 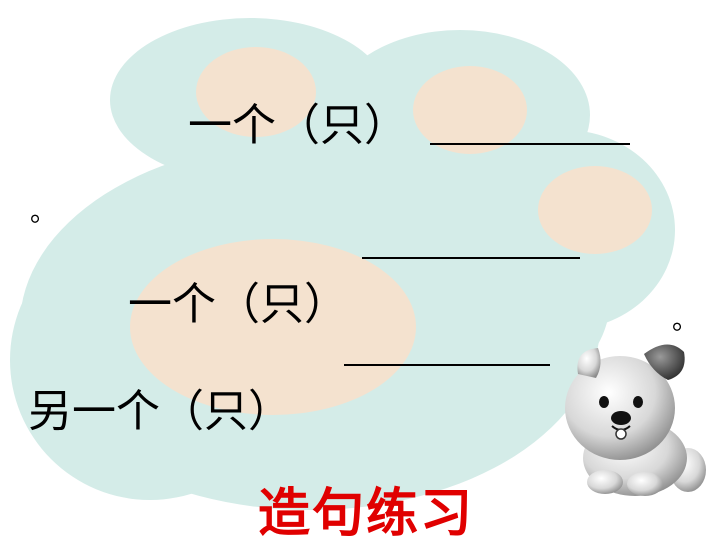 I want to click on sentence-3: 另一个（只）, so click(x=160, y=411).